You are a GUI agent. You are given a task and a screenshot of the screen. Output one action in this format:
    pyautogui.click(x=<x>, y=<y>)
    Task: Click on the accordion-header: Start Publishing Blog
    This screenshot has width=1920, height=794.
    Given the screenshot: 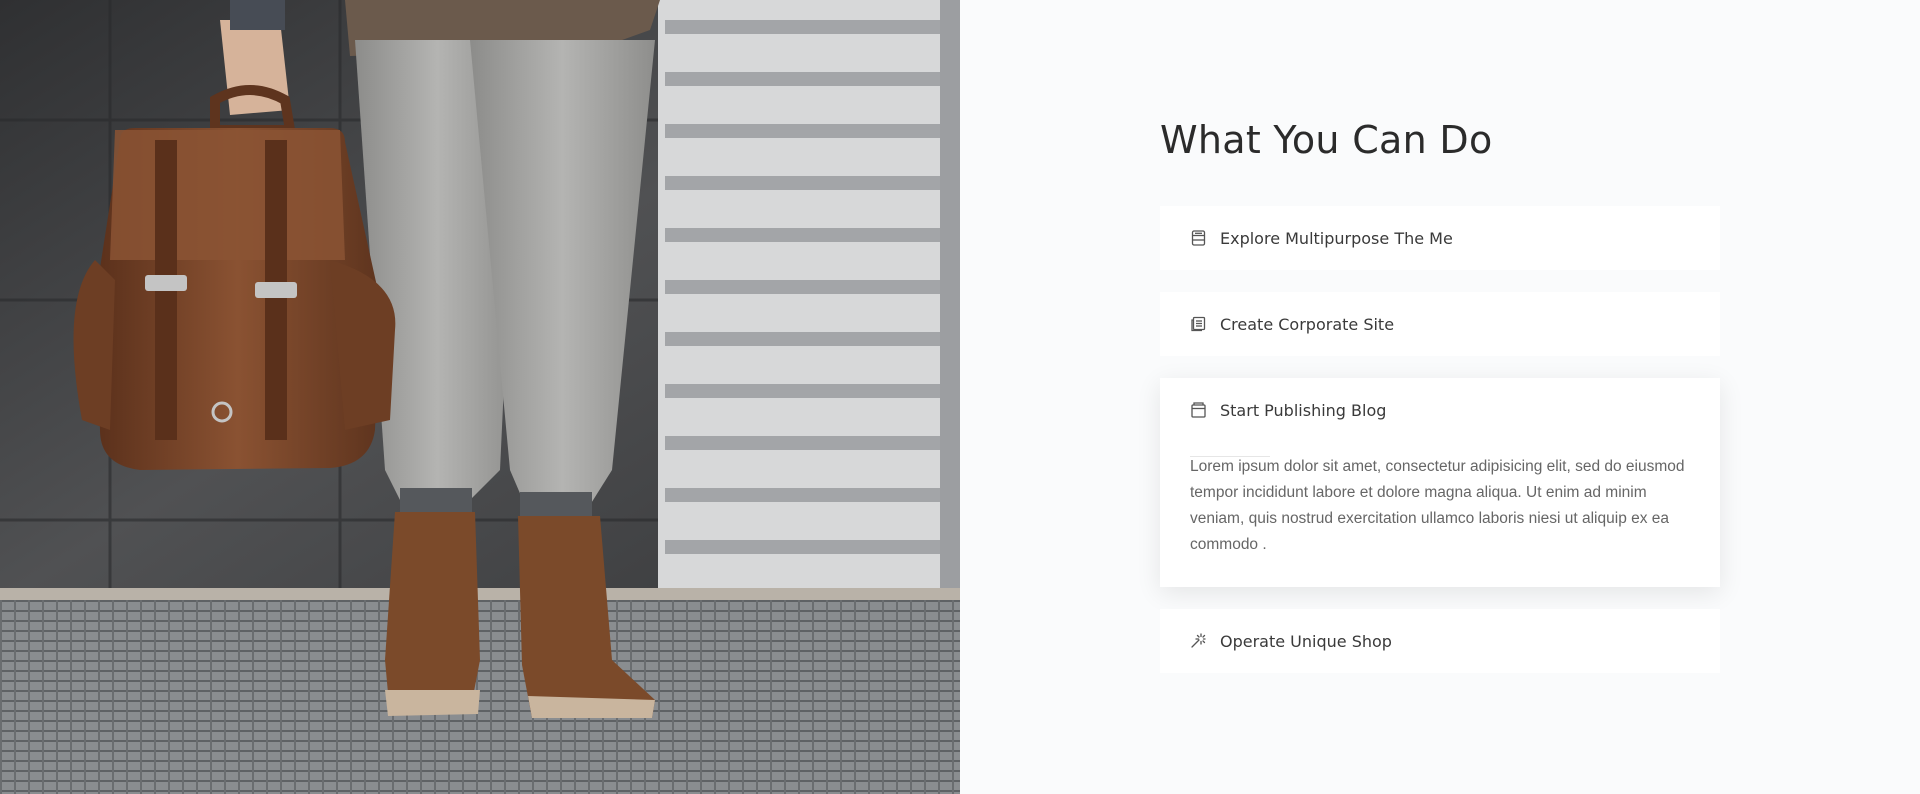 What is the action you would take?
    pyautogui.click(x=1440, y=410)
    